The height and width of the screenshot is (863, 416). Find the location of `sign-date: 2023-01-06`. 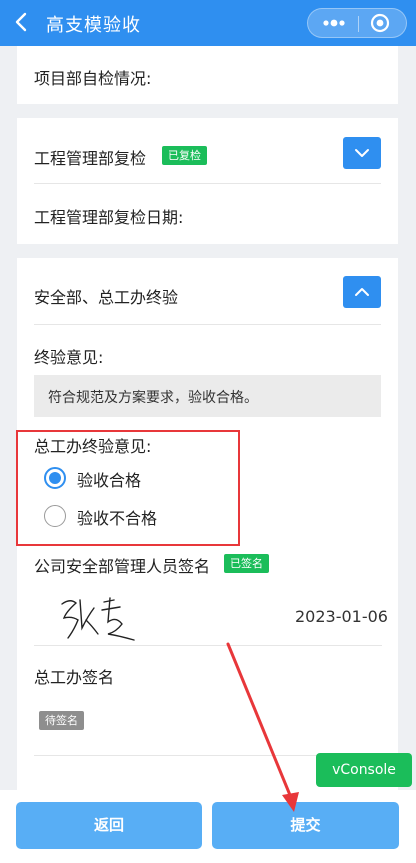

sign-date: 2023-01-06 is located at coordinates (341, 616).